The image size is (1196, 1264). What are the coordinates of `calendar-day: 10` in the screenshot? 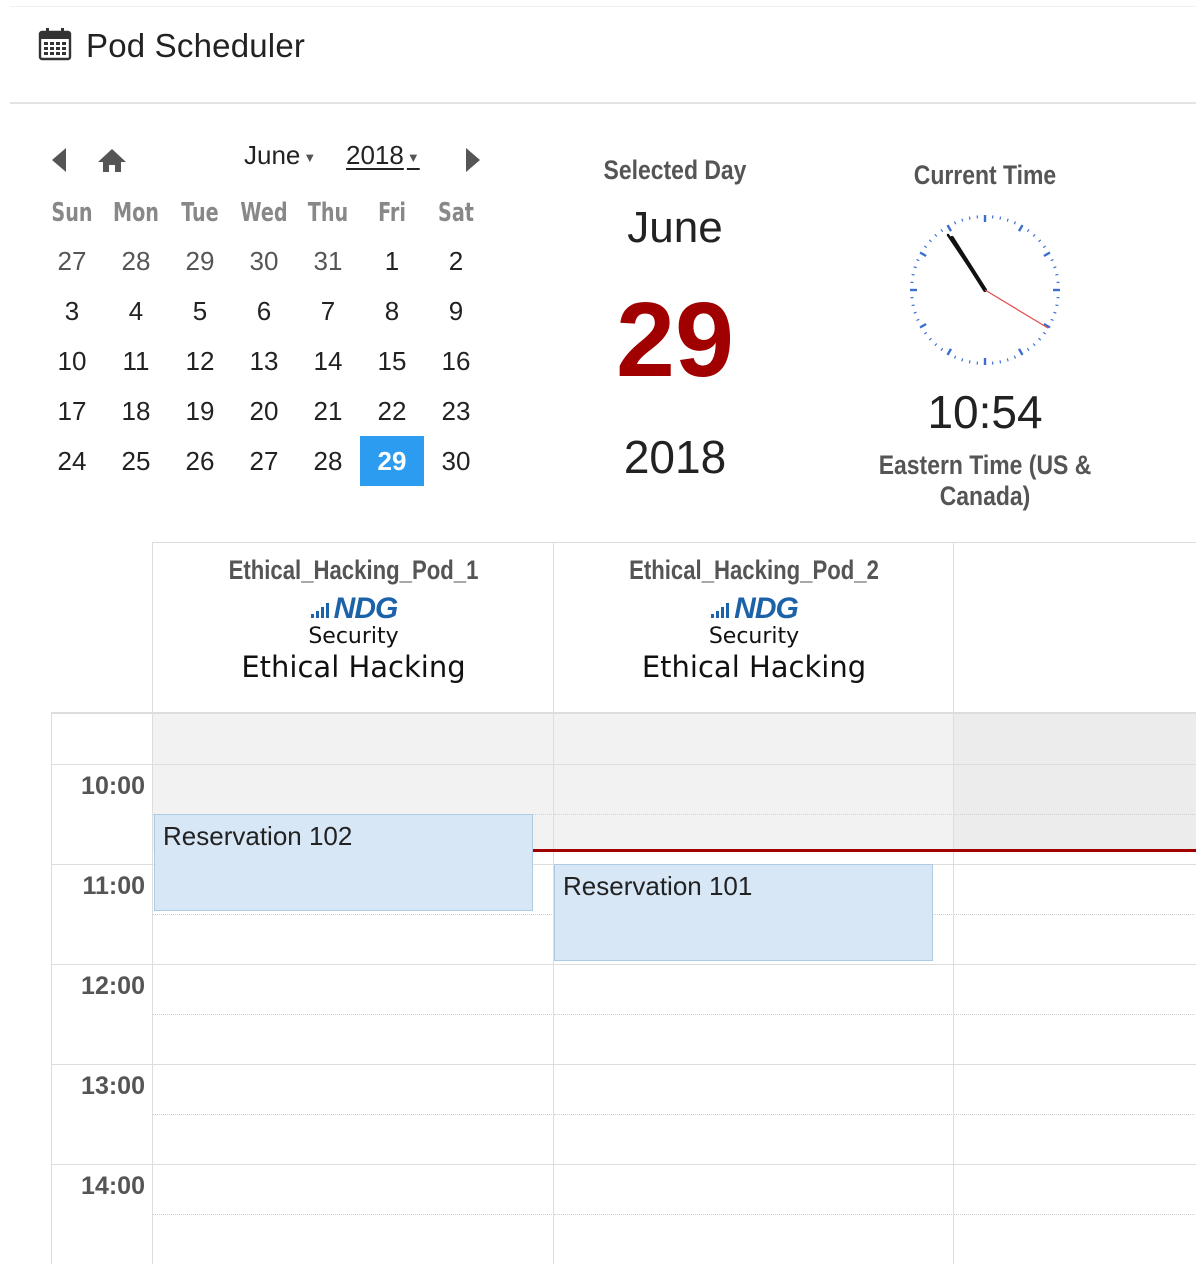 It's located at (72, 361).